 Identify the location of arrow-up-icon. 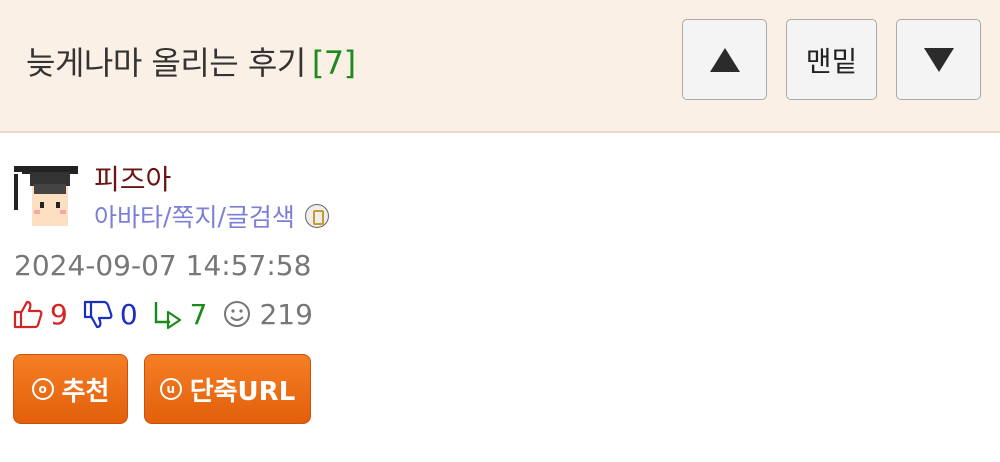
(724, 59).